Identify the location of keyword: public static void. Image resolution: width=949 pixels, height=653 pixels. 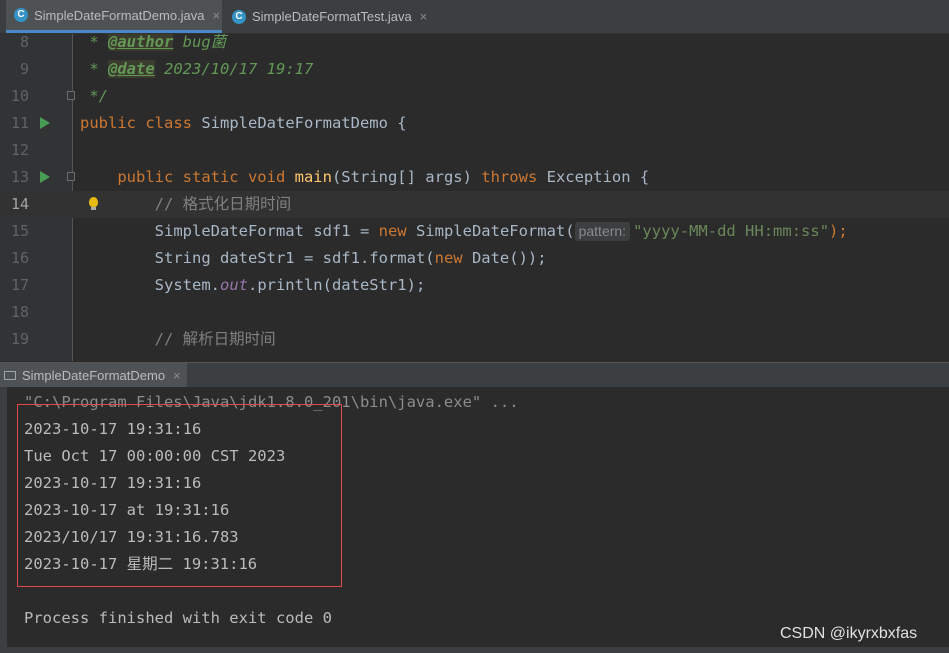
(206, 177).